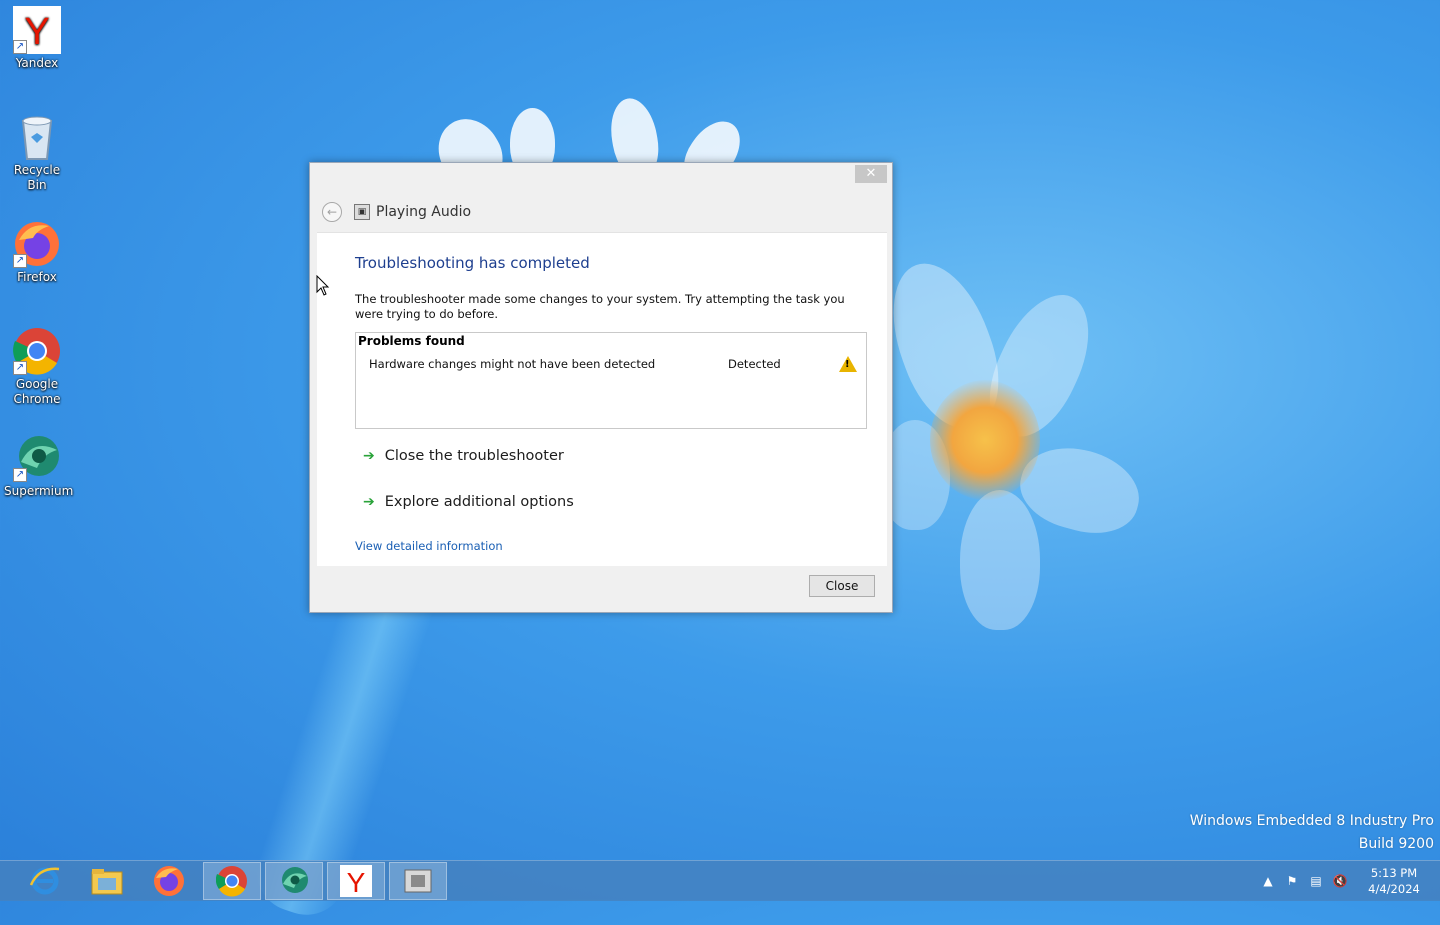 This screenshot has width=1440, height=925. What do you see at coordinates (37, 177) in the screenshot?
I see `desktop-icon-label: Recycle Bin` at bounding box center [37, 177].